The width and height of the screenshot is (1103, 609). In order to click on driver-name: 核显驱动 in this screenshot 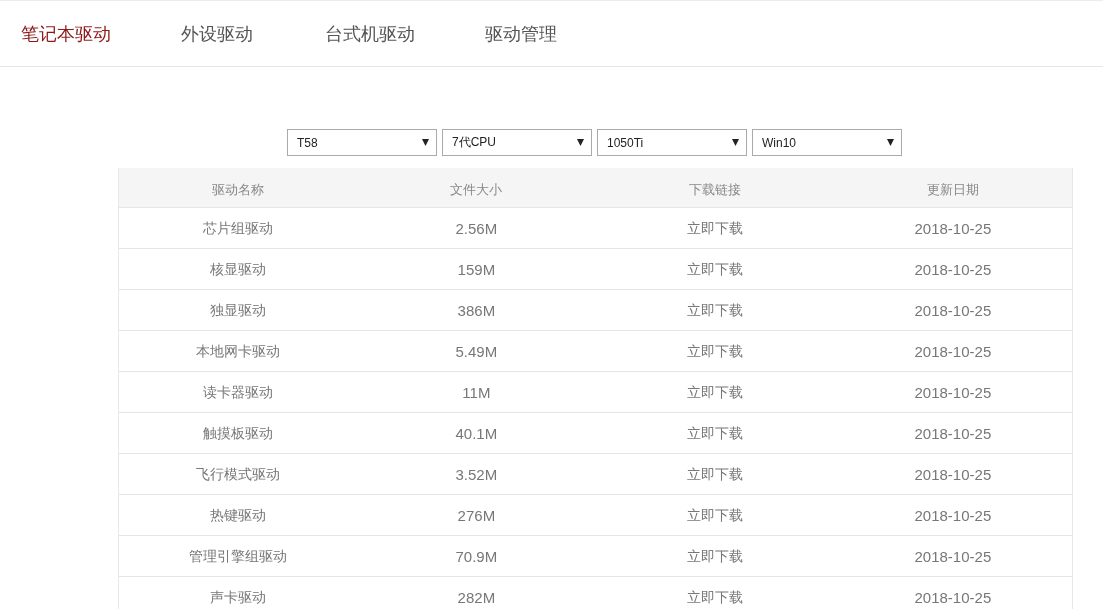, I will do `click(238, 269)`.